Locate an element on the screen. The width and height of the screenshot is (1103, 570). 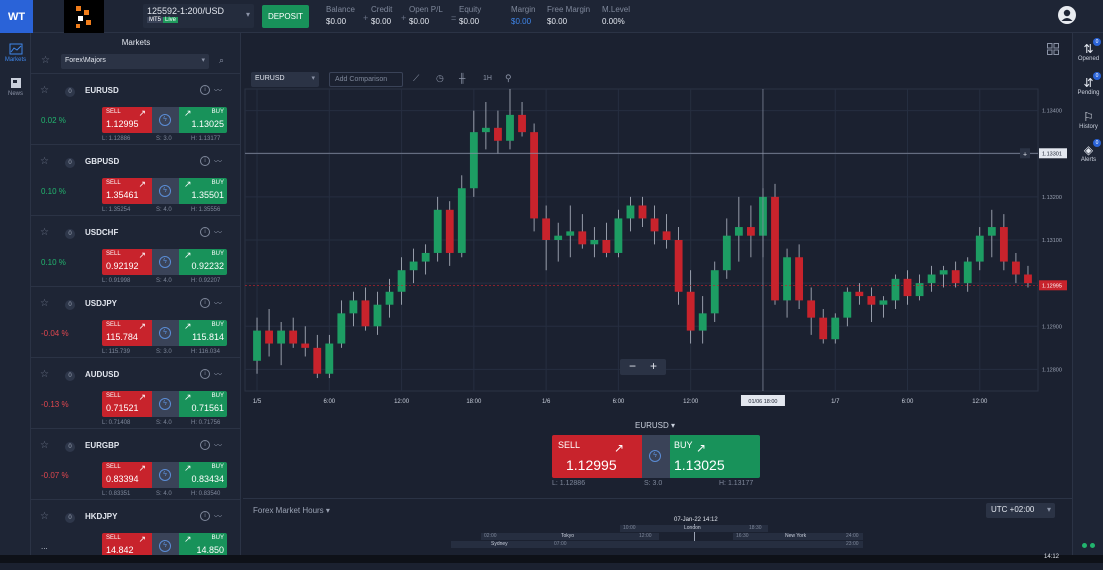
session-end: 12:00 is located at coordinates (645, 536).